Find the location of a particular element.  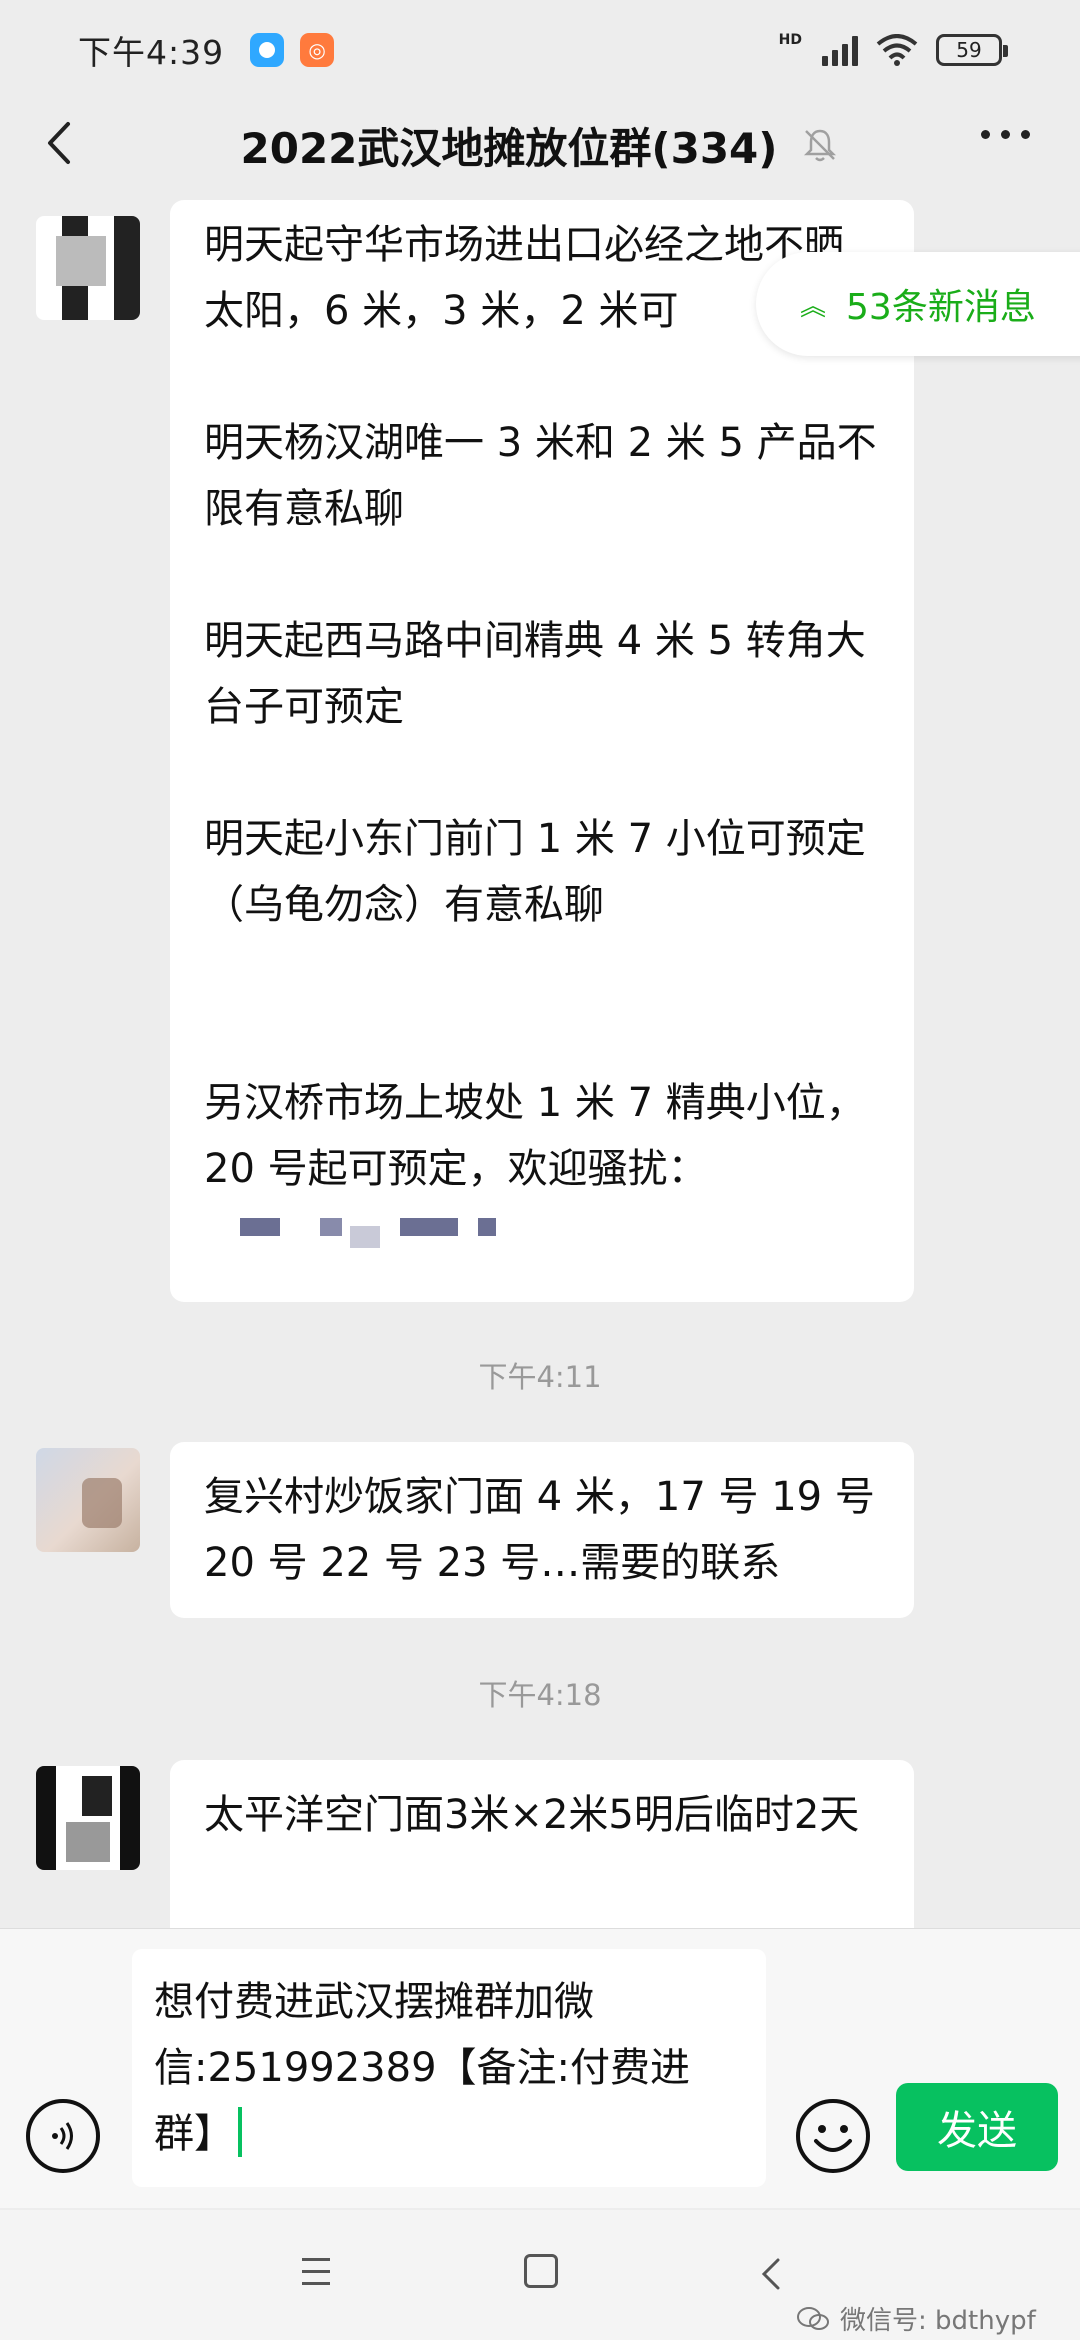

chat-header: 2022武汉地摊放位群(334) is located at coordinates (540, 145).